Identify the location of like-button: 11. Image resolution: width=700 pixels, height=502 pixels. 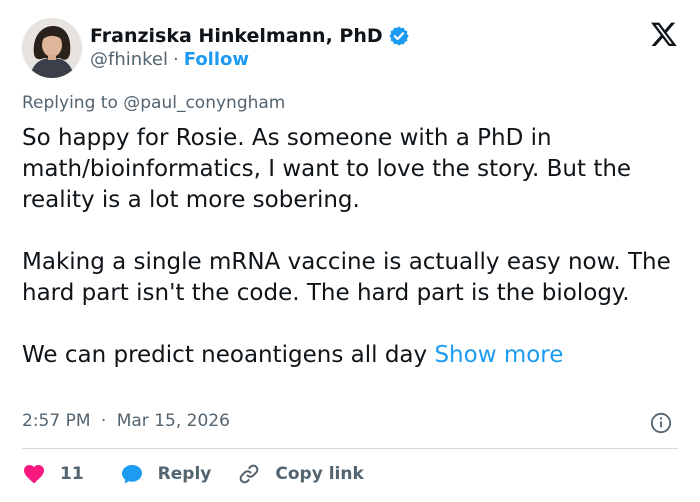
(58, 474).